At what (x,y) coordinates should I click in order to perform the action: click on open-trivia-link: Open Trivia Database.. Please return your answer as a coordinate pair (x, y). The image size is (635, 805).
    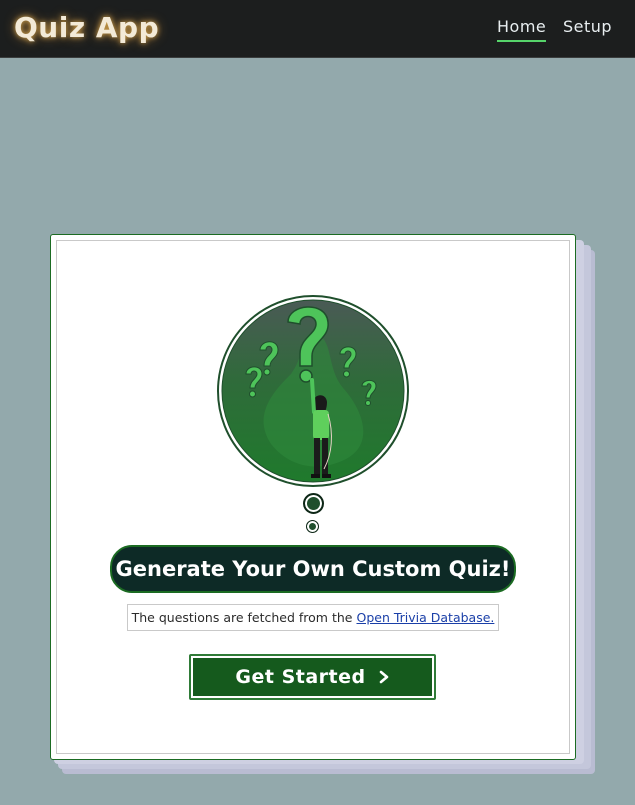
    Looking at the image, I should click on (425, 617).